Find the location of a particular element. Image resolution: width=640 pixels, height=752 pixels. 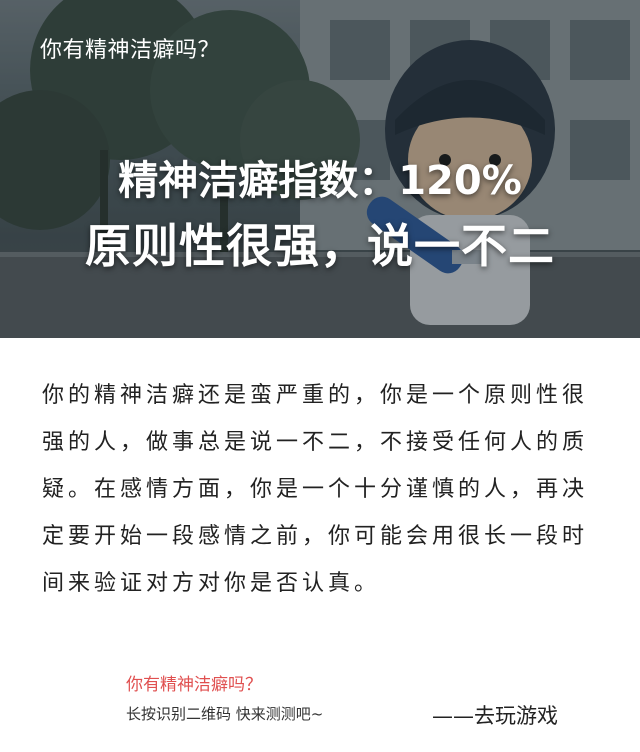

footer-signature: ——去玩游戏 is located at coordinates (495, 716).